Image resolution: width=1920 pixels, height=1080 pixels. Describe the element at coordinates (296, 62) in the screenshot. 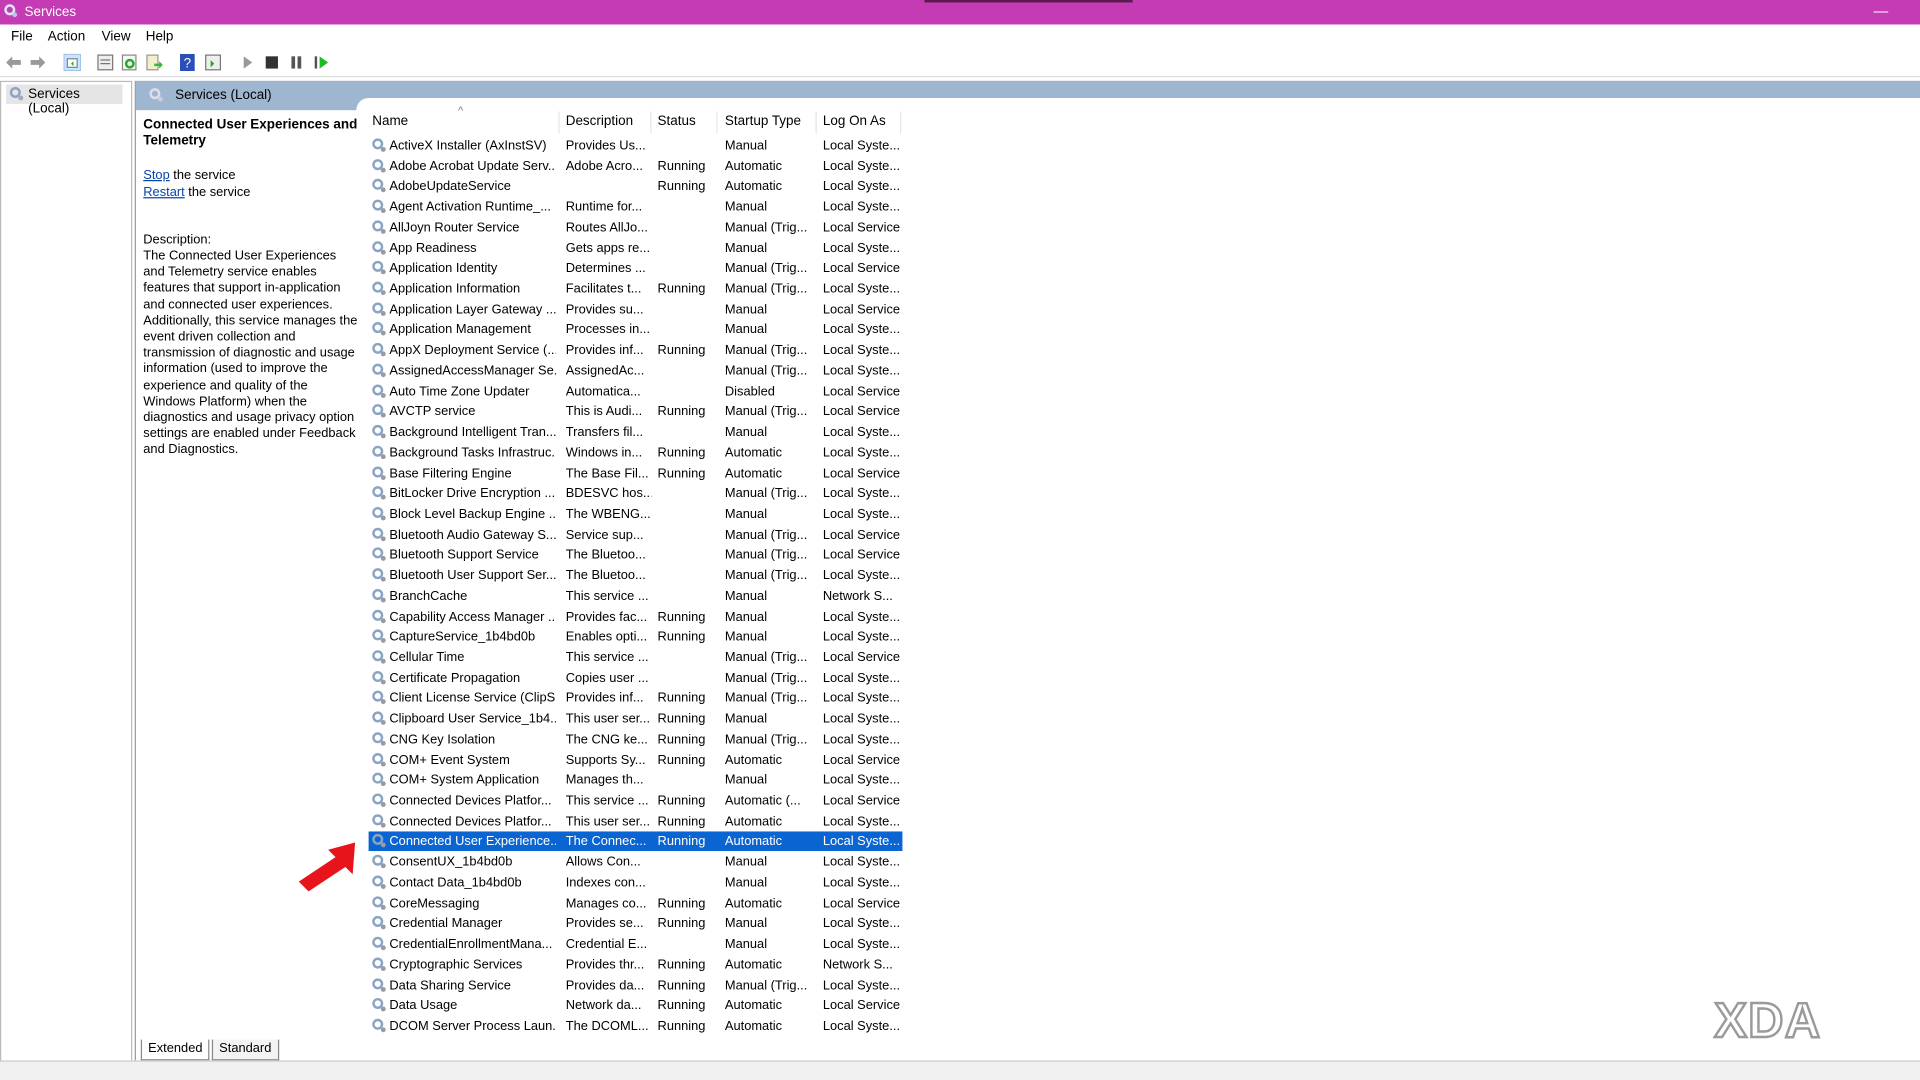

I see `pause-service-icon` at that location.